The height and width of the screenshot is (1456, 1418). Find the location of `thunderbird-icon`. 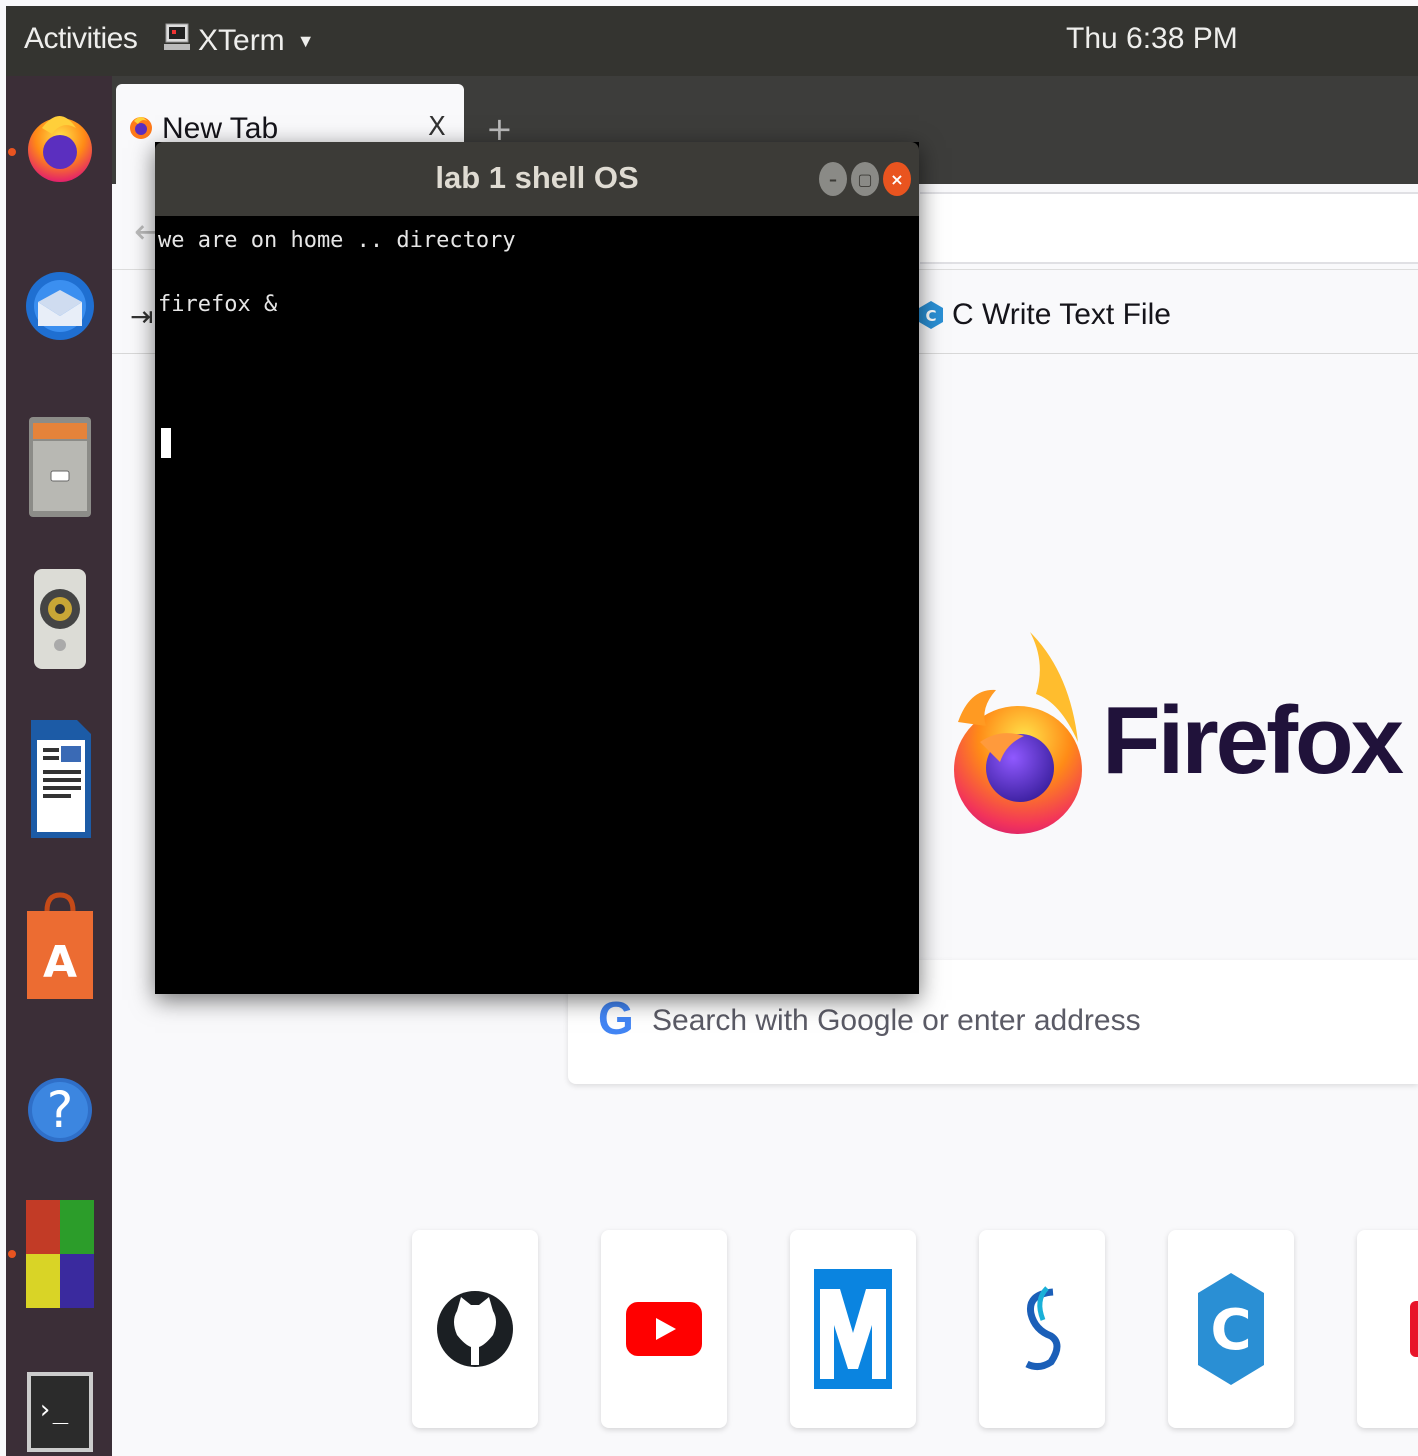

thunderbird-icon is located at coordinates (60, 306).